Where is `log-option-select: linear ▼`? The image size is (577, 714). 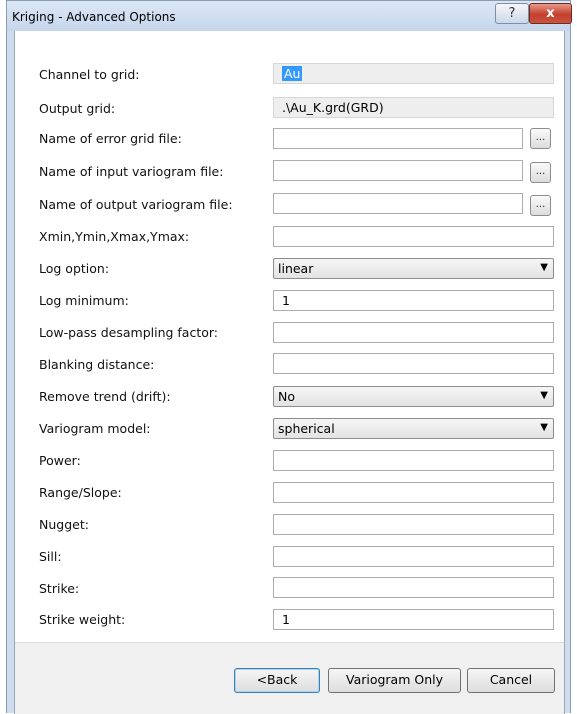
log-option-select: linear ▼ is located at coordinates (413, 268).